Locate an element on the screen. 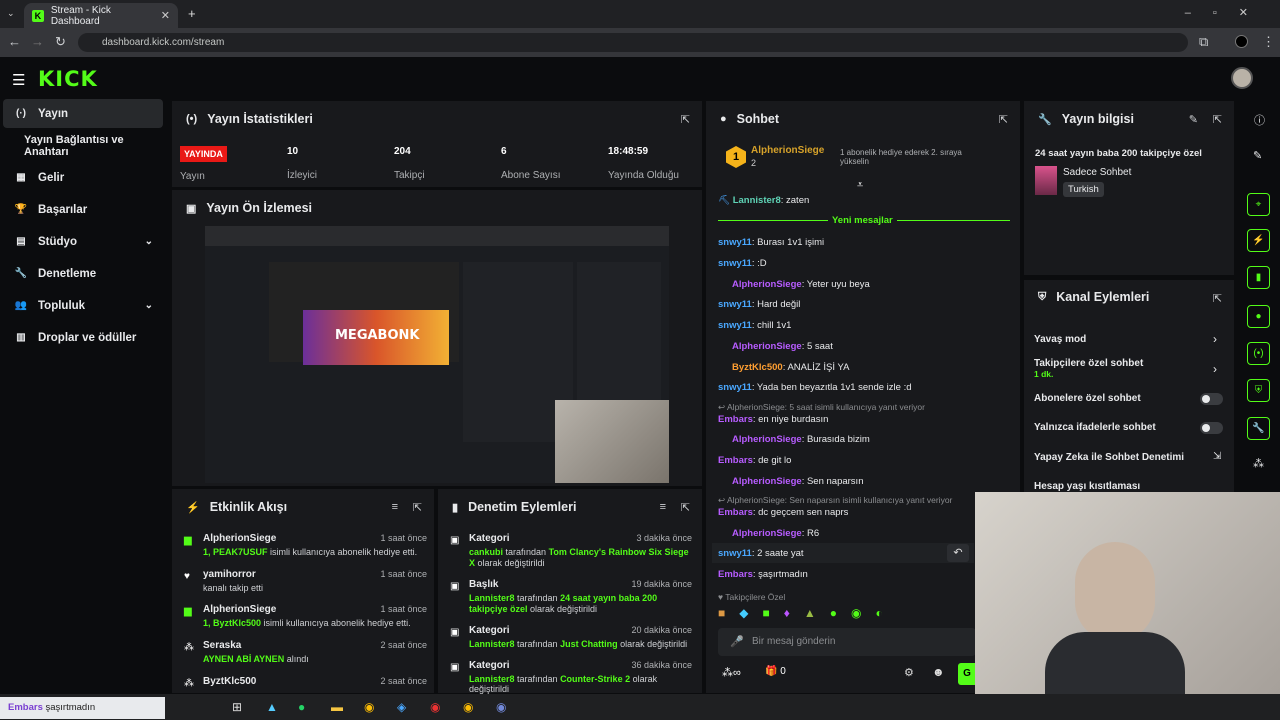 Image resolution: width=1280 pixels, height=720 pixels. users-icon: ⁂ is located at coordinates (1258, 463).